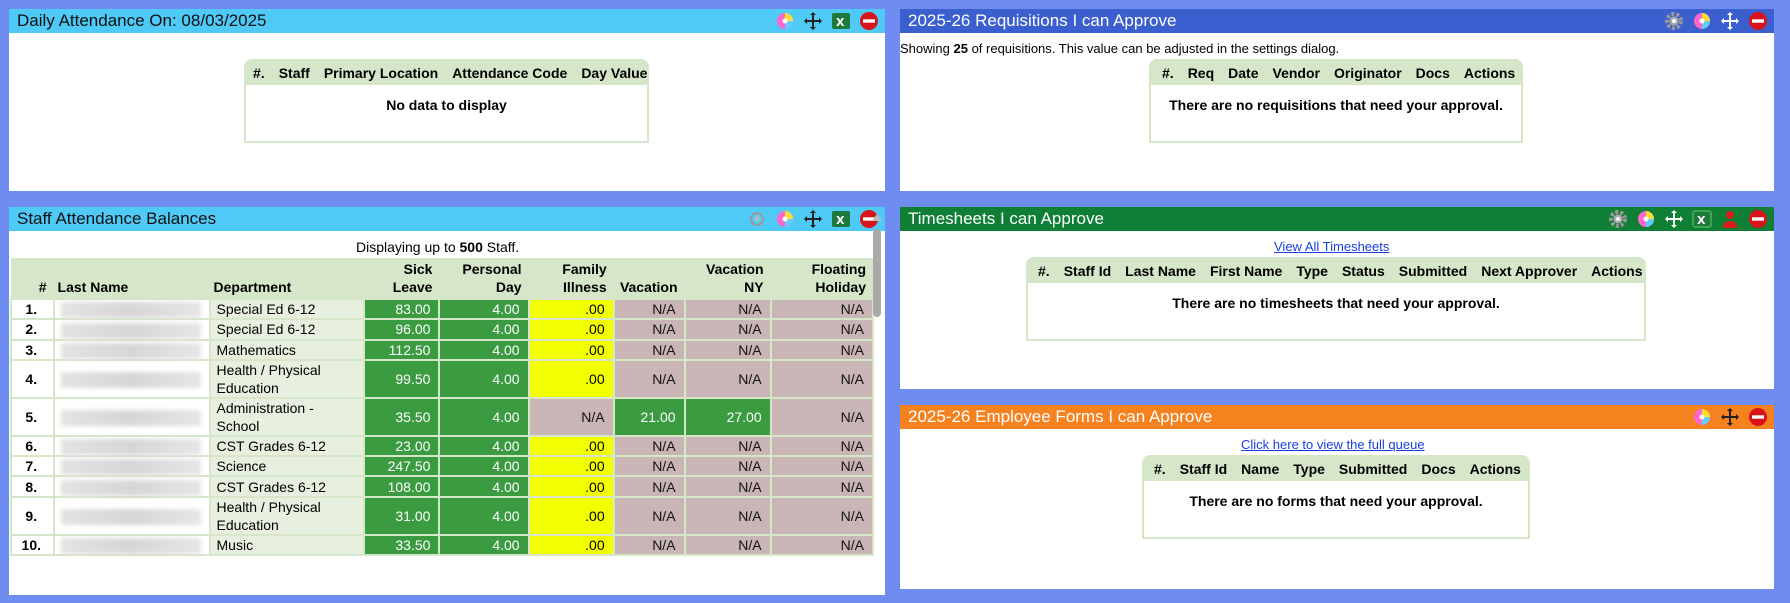 The width and height of the screenshot is (1790, 603). Describe the element at coordinates (727, 416) in the screenshot. I see `vacation-ny-cell: 27.00` at that location.